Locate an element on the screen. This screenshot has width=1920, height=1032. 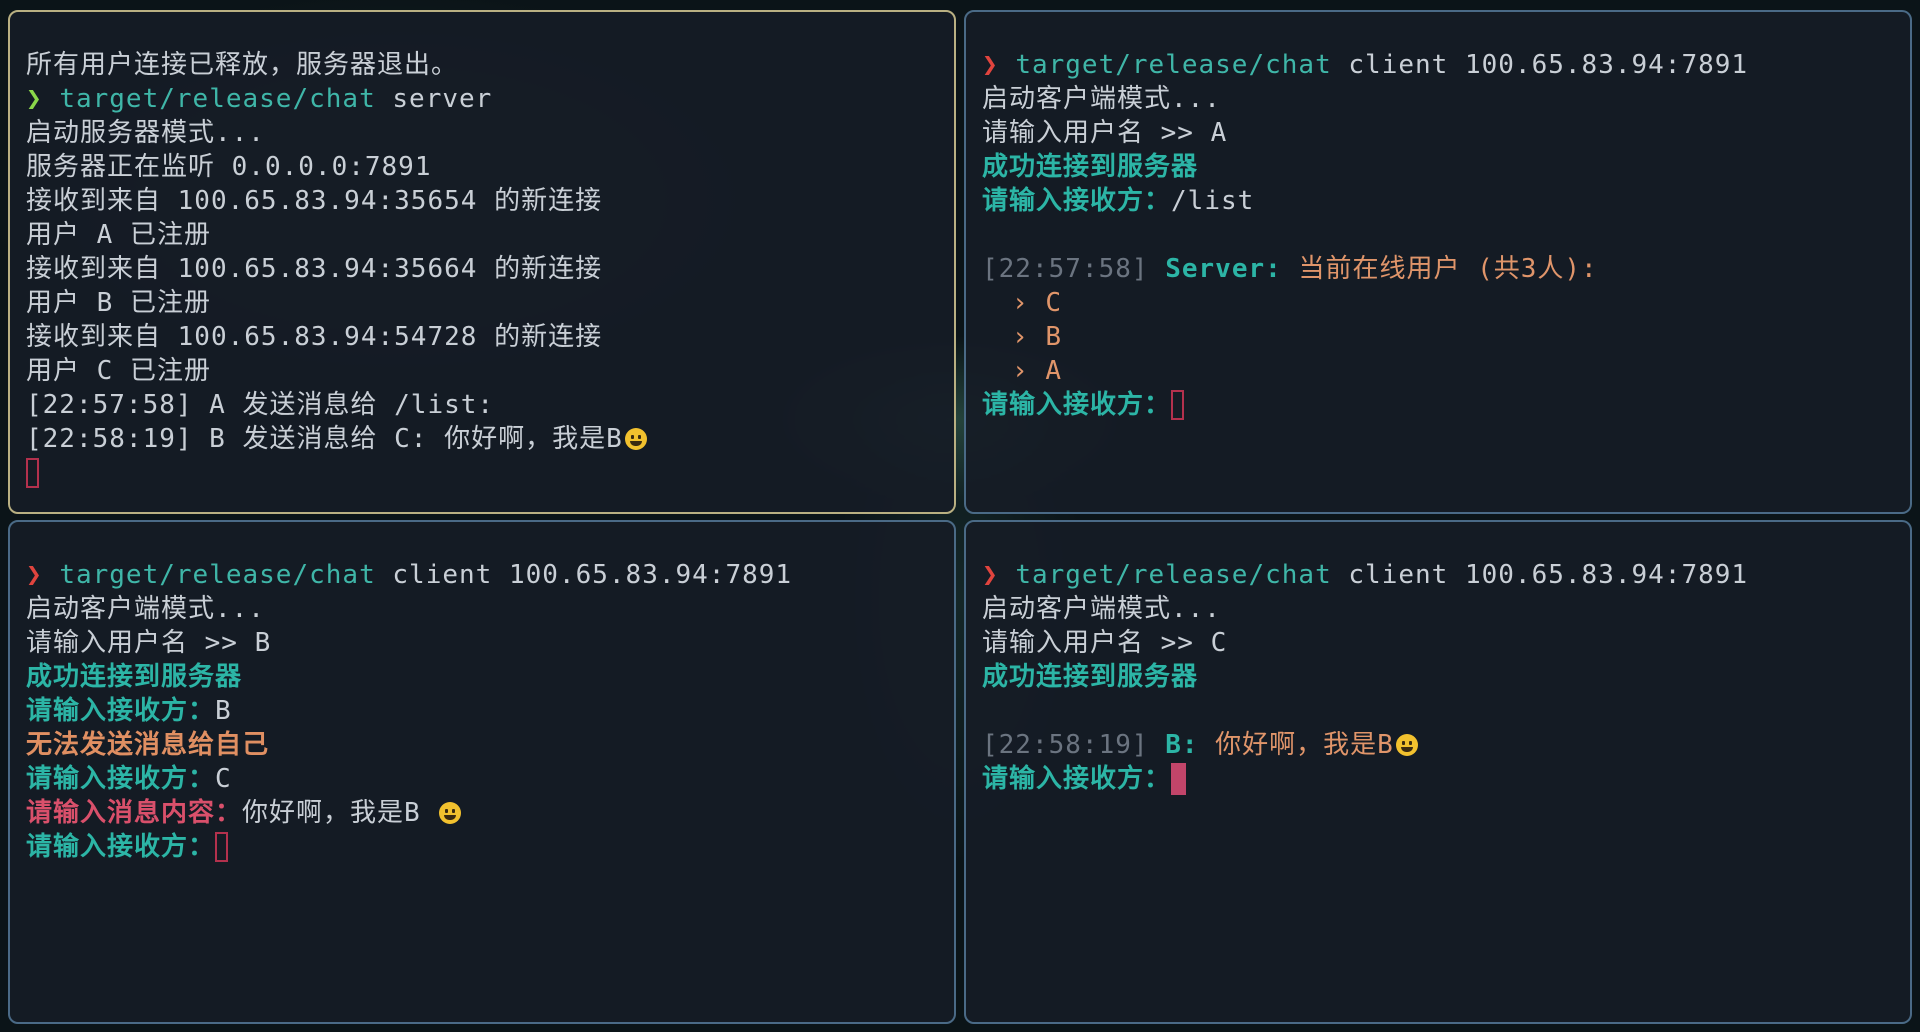
server-log-text: [22:58:19] B 发送消息给 C: 你好啊，我是B is located at coordinates (324, 439).